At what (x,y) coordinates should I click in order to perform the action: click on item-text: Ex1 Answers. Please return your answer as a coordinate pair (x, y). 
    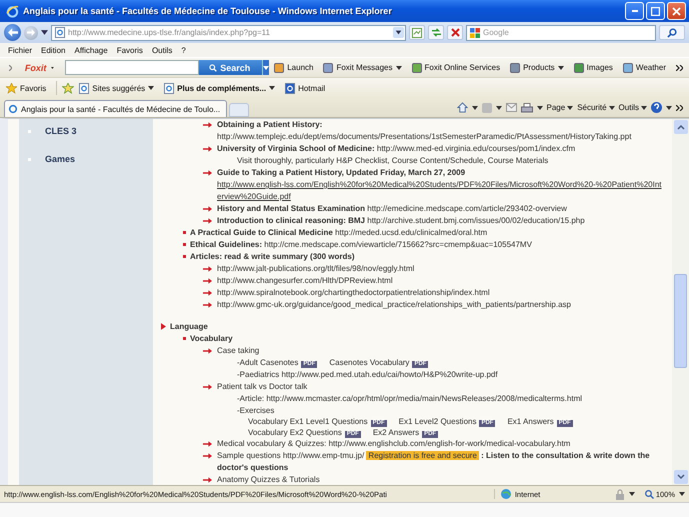
    Looking at the image, I should click on (530, 421).